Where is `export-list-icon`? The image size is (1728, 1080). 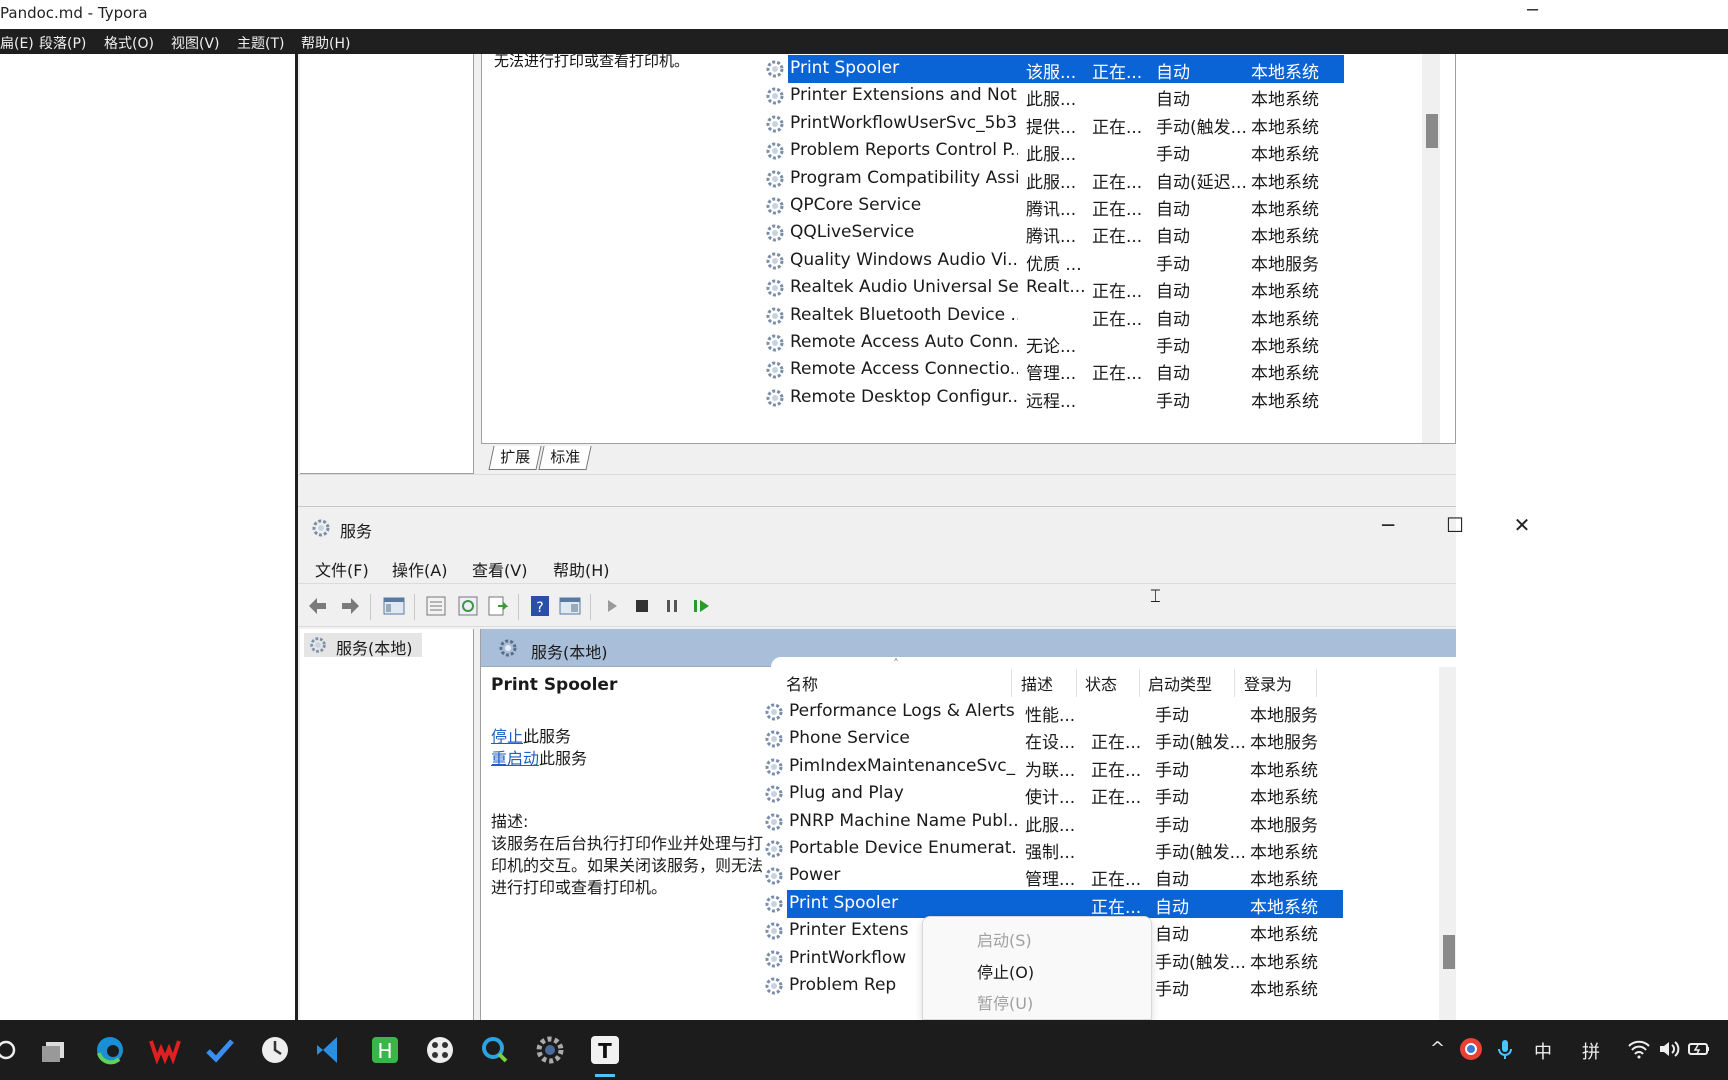
export-list-icon is located at coordinates (498, 606).